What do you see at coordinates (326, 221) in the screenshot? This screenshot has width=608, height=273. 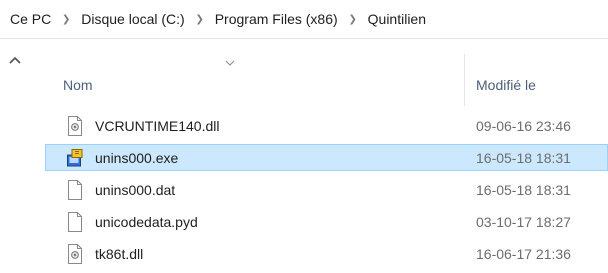 I see `file-row: unicodedata.pyd 03-10-17 18:27` at bounding box center [326, 221].